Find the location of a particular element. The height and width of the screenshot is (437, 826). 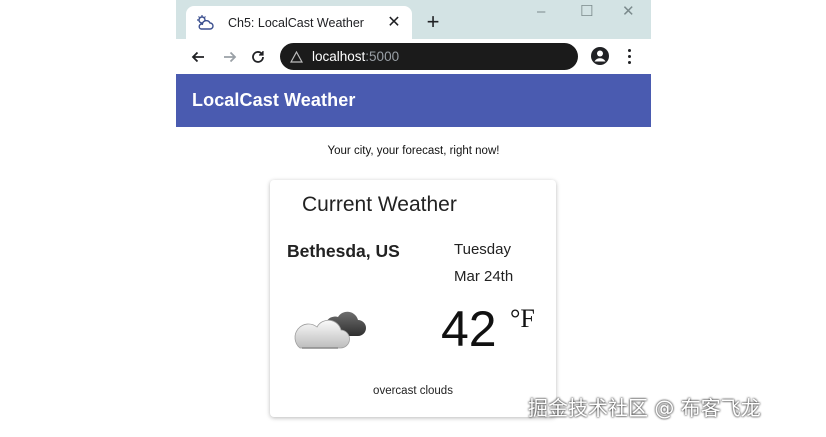

reload-icon is located at coordinates (258, 57).